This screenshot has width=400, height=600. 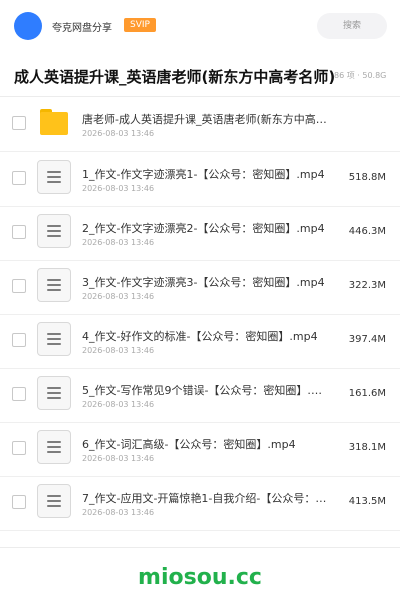 I want to click on top-bar: 夸克网盘分享 SVIP 搜索, so click(x=200, y=26).